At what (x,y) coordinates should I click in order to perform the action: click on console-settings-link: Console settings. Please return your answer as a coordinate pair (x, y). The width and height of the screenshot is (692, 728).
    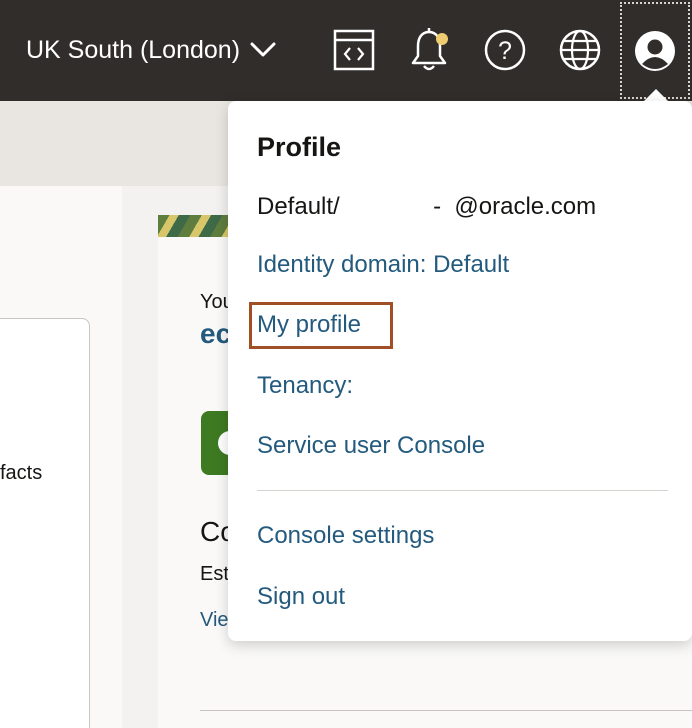
    Looking at the image, I should click on (345, 536).